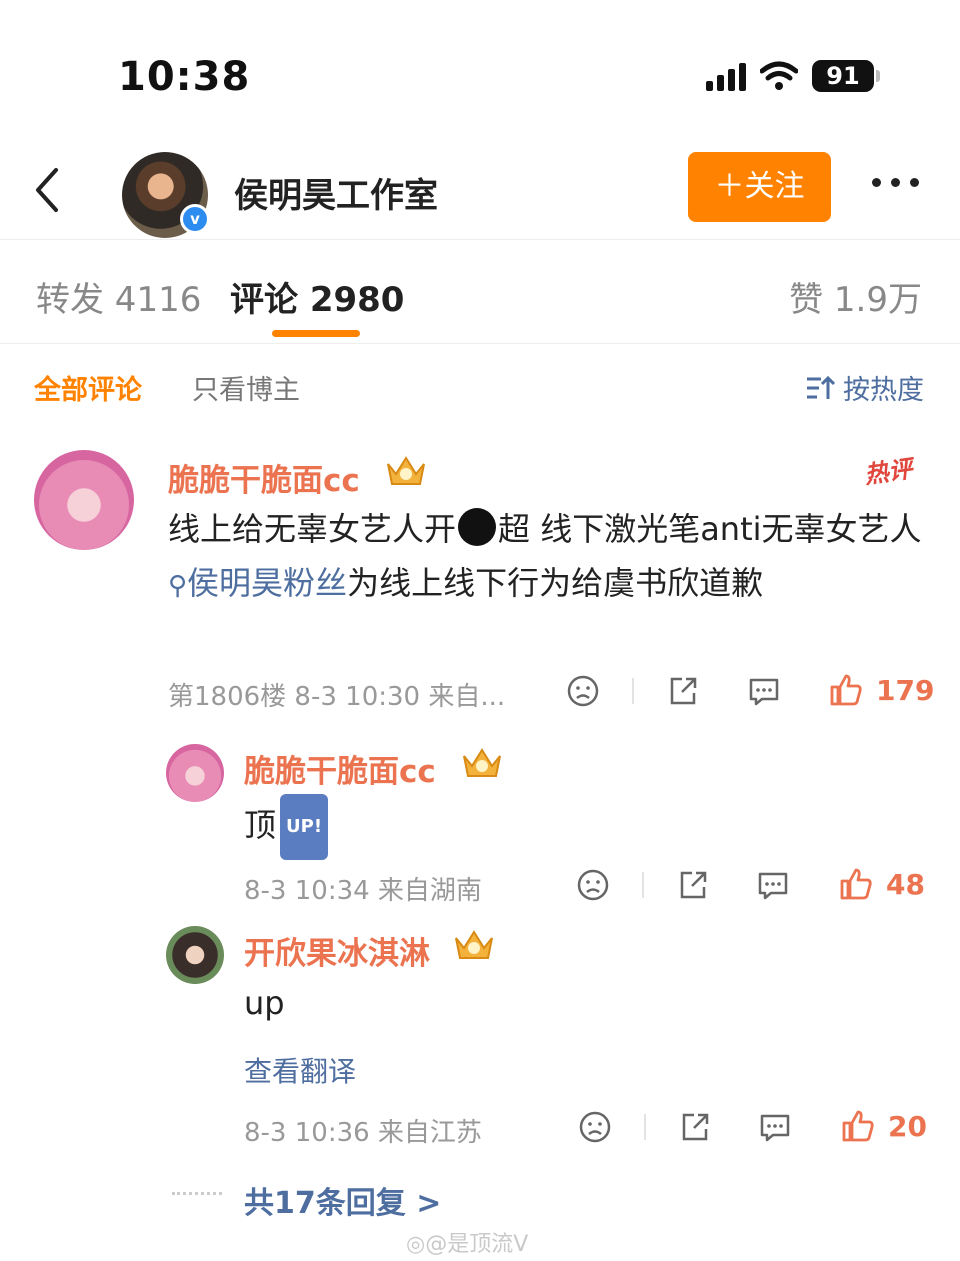 The width and height of the screenshot is (960, 1261). What do you see at coordinates (195, 219) in the screenshot?
I see `verified-icon: v` at bounding box center [195, 219].